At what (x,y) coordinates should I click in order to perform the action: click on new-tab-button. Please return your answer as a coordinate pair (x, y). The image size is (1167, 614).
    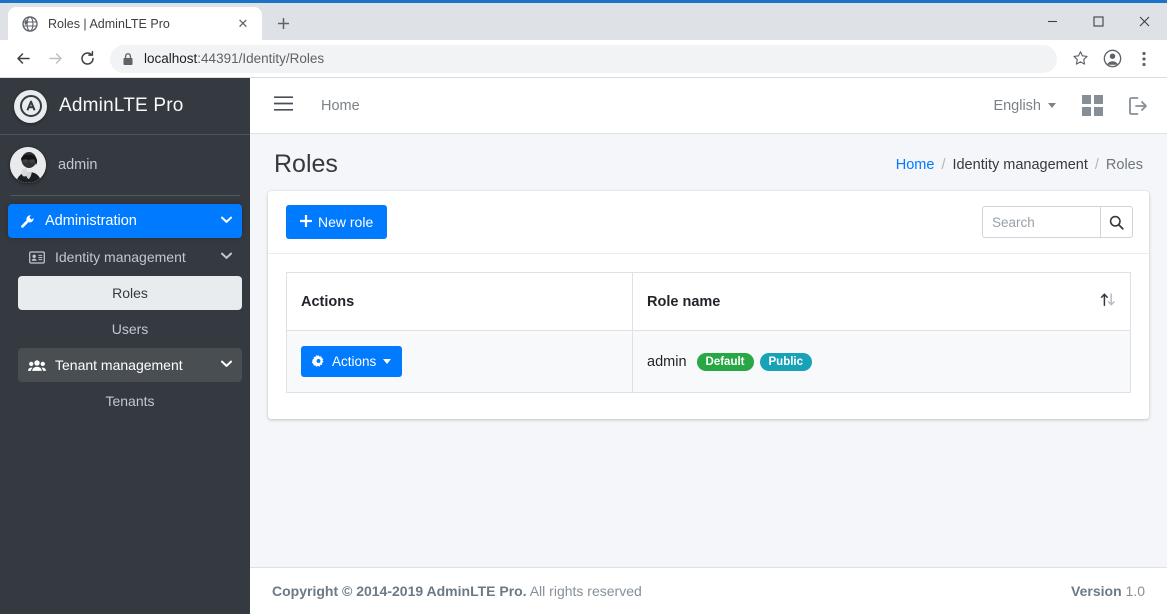
    Looking at the image, I should click on (283, 23).